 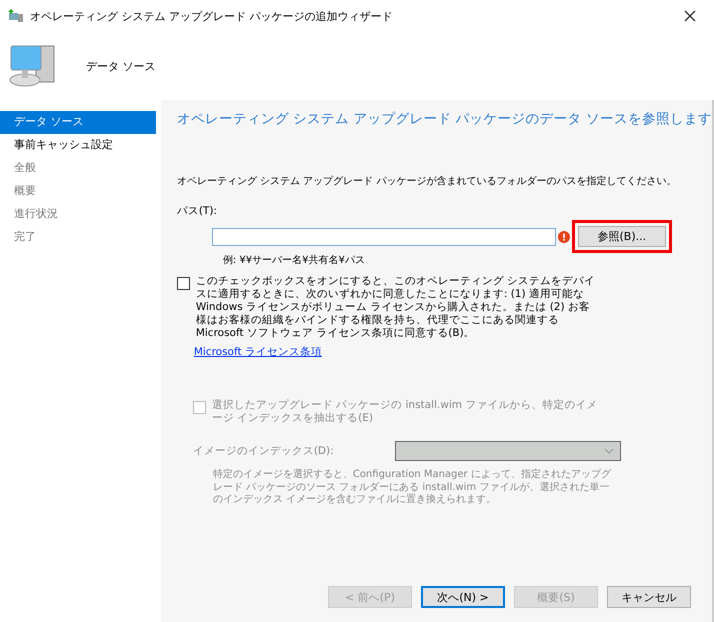 What do you see at coordinates (690, 16) in the screenshot?
I see `close-icon` at bounding box center [690, 16].